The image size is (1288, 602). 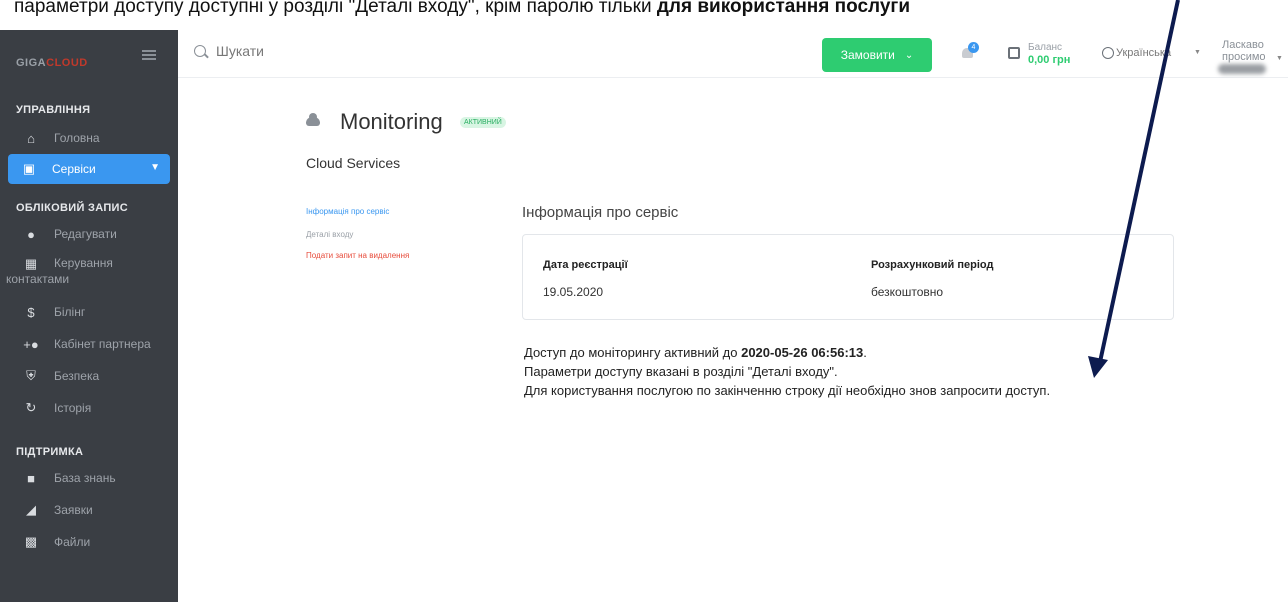 I want to click on arrow-head, so click(x=1098, y=367).